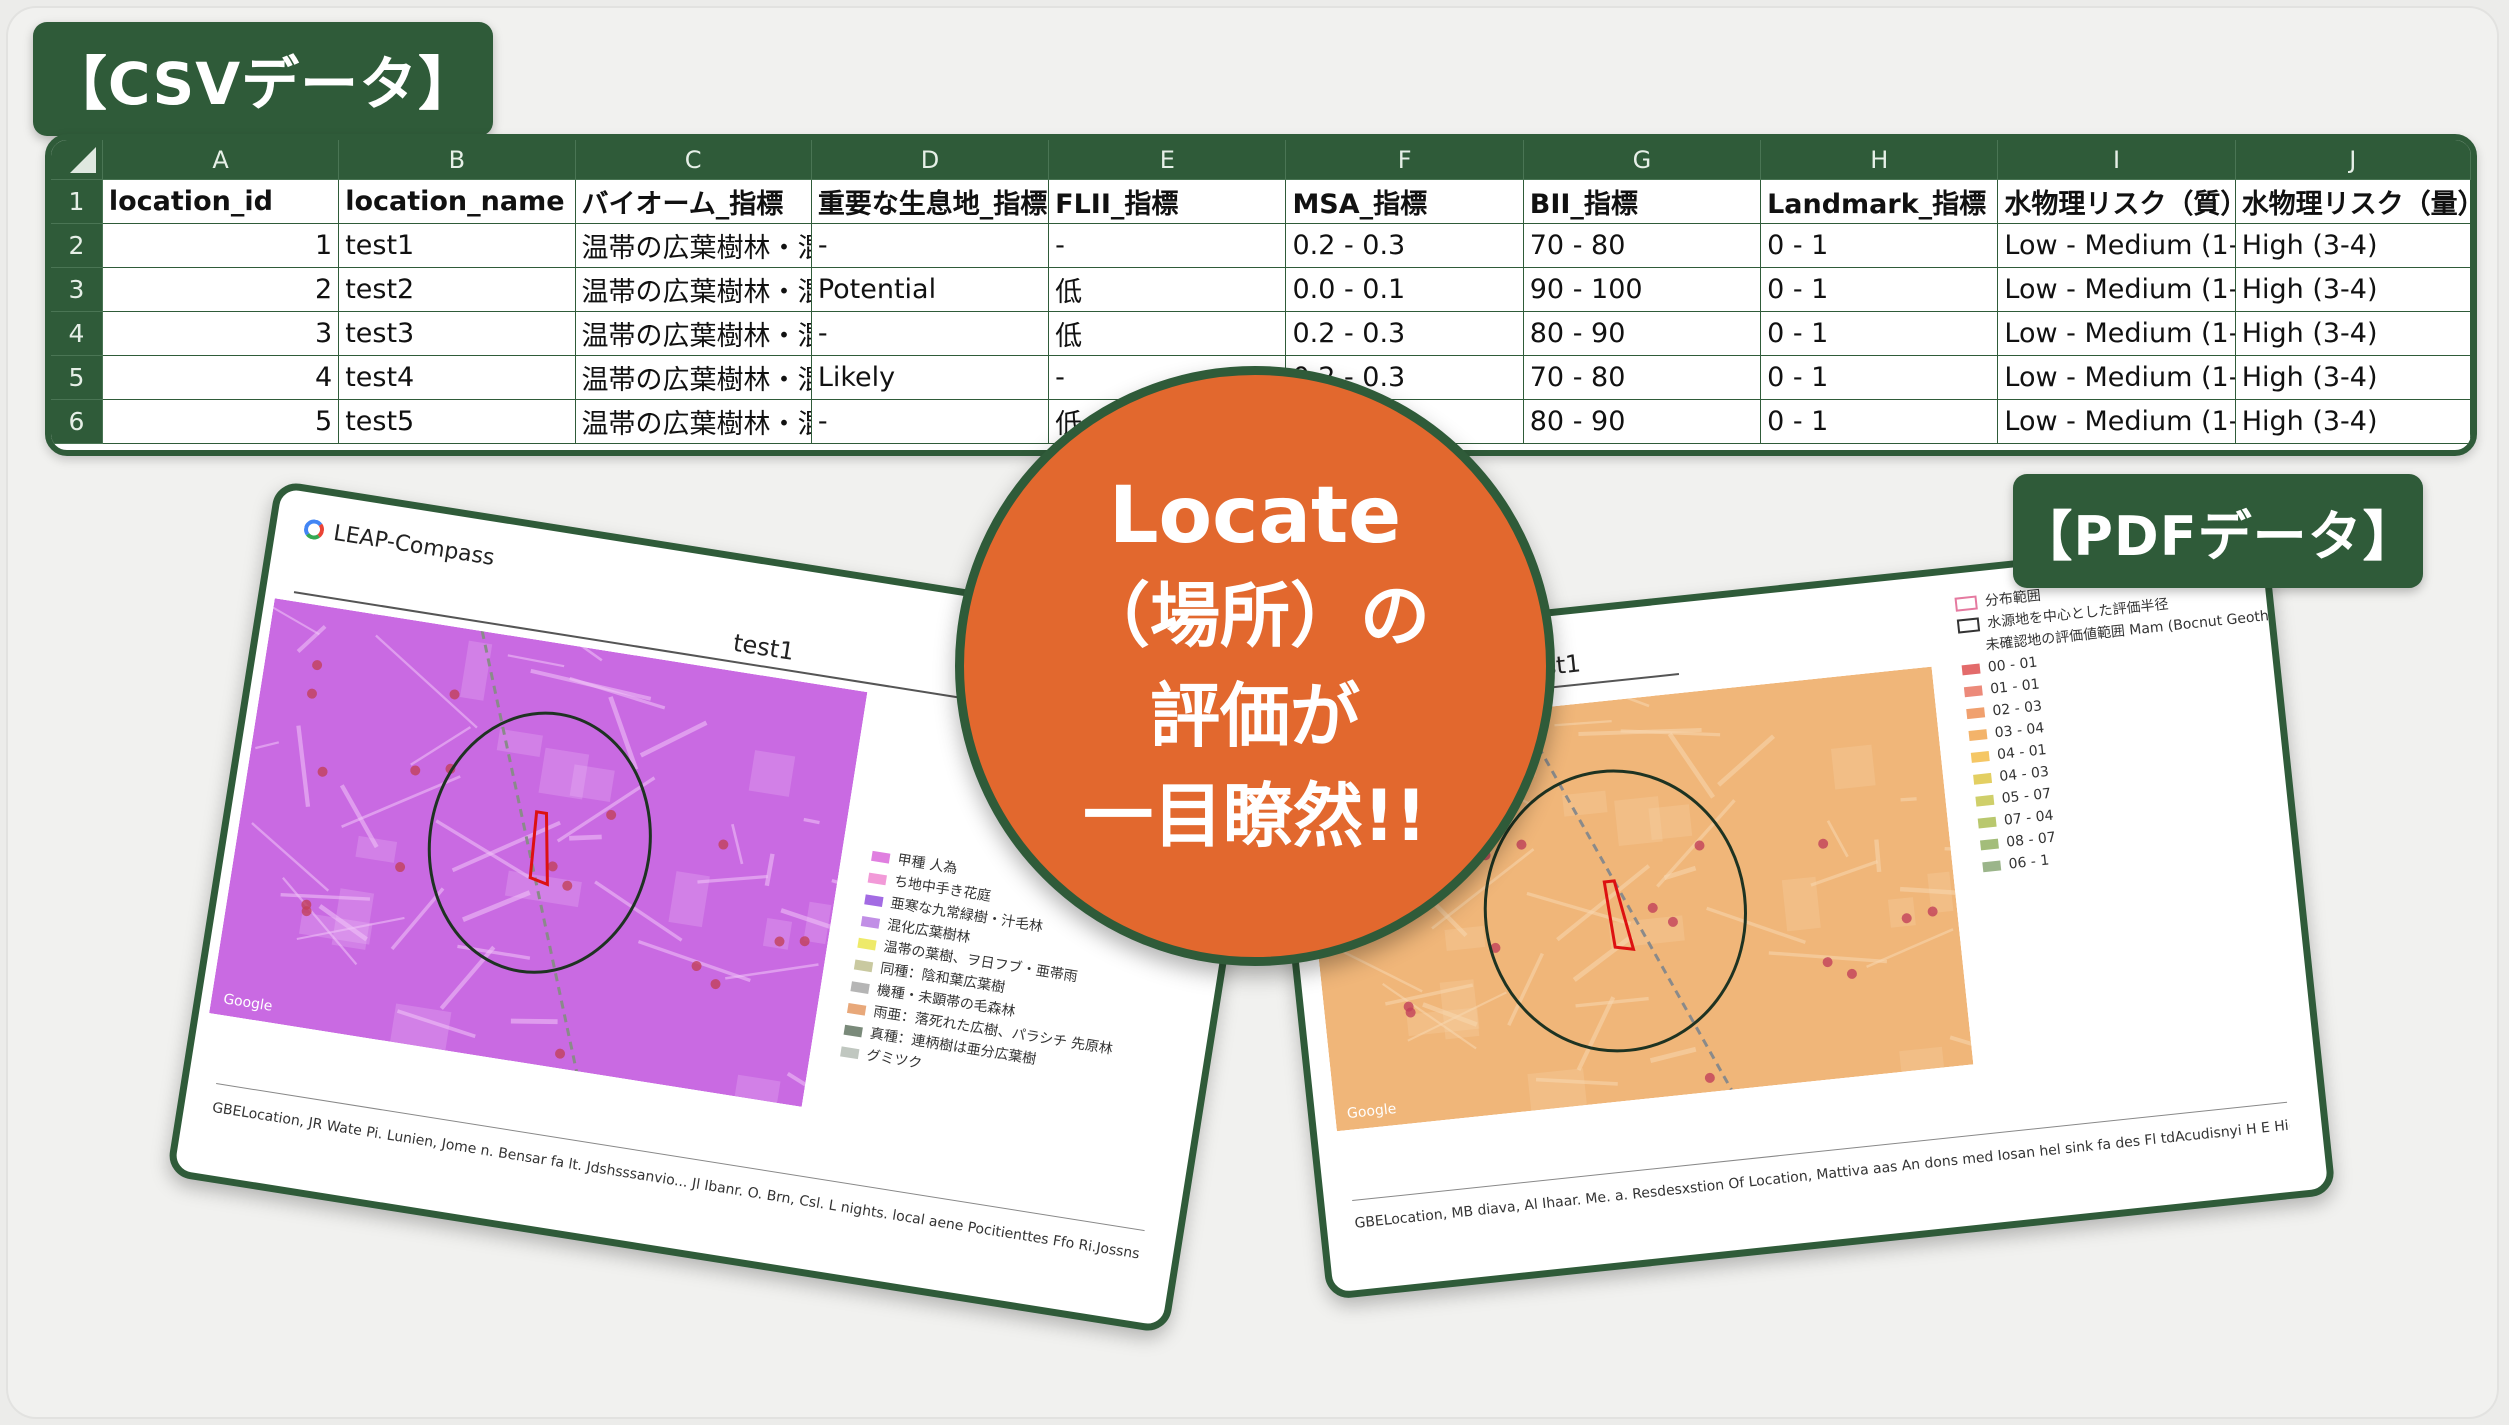  Describe the element at coordinates (77, 160) in the screenshot. I see `select-all-corner` at that location.